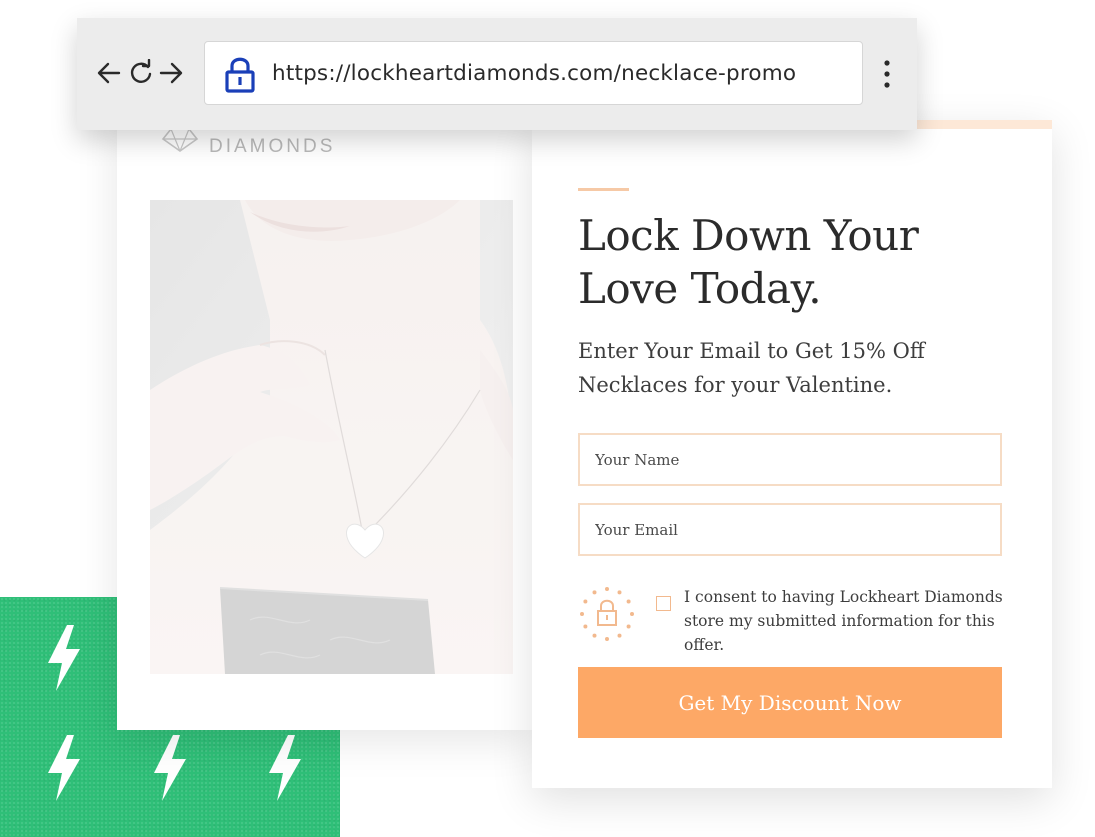 The width and height of the screenshot is (1095, 837). I want to click on brand-name: DIAMONDS, so click(272, 146).